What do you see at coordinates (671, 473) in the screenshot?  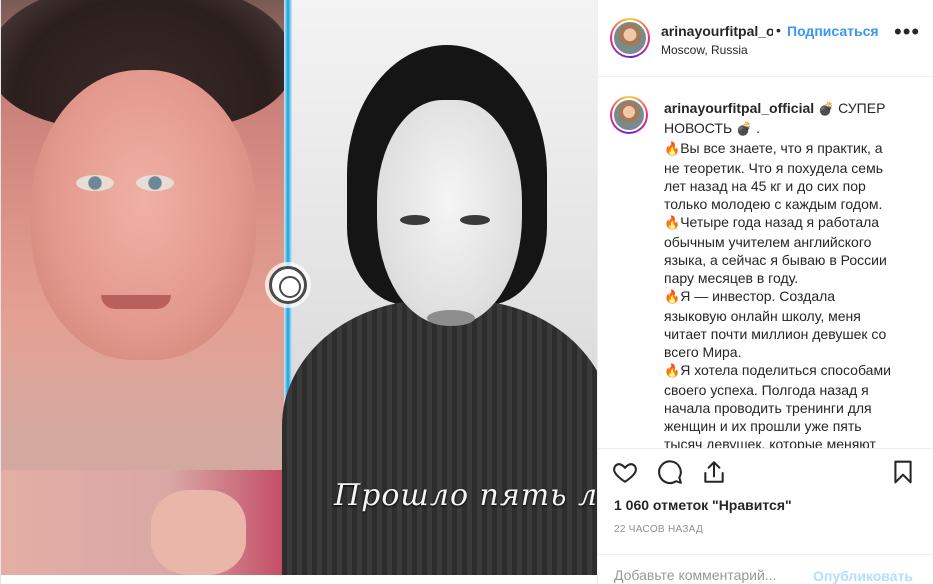 I see `comment-icon` at bounding box center [671, 473].